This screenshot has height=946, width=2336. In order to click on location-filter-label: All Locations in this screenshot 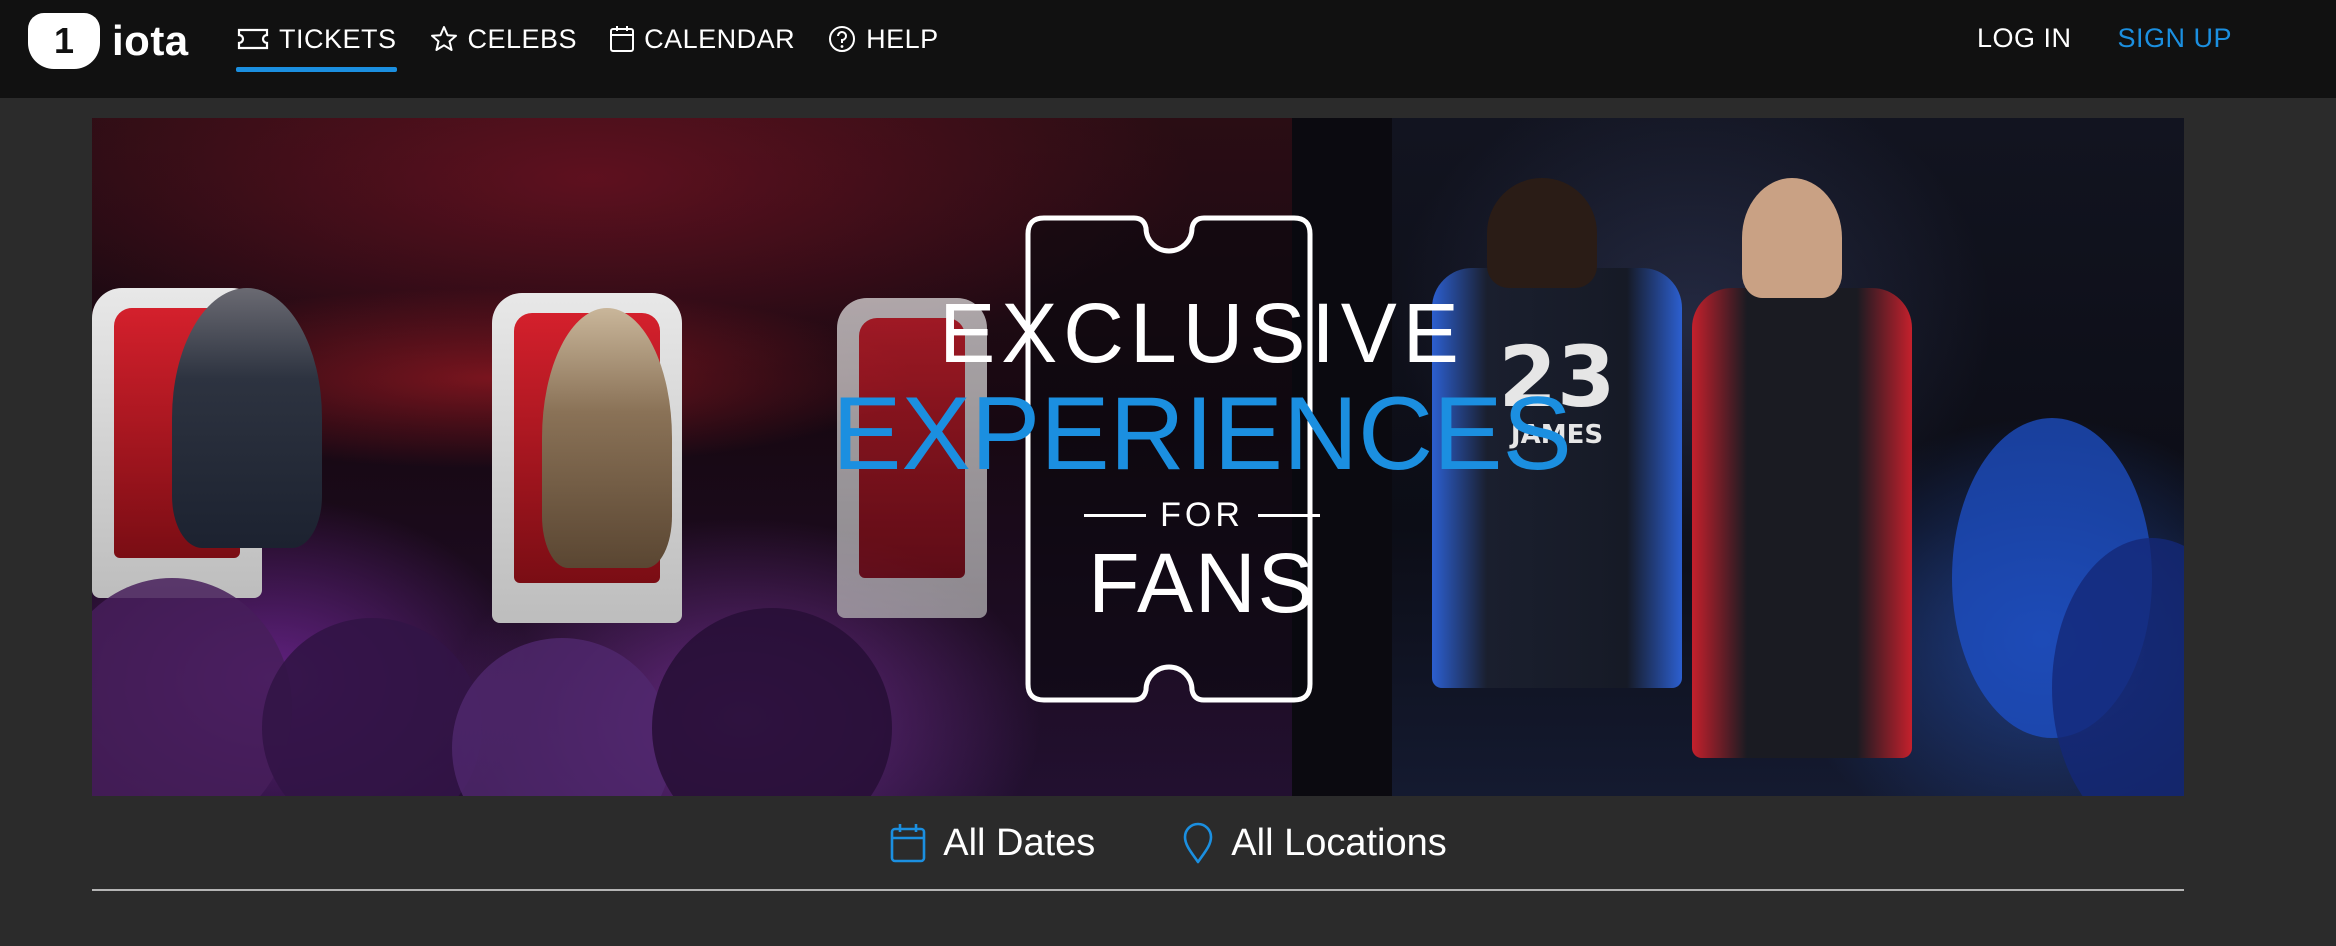, I will do `click(1339, 842)`.